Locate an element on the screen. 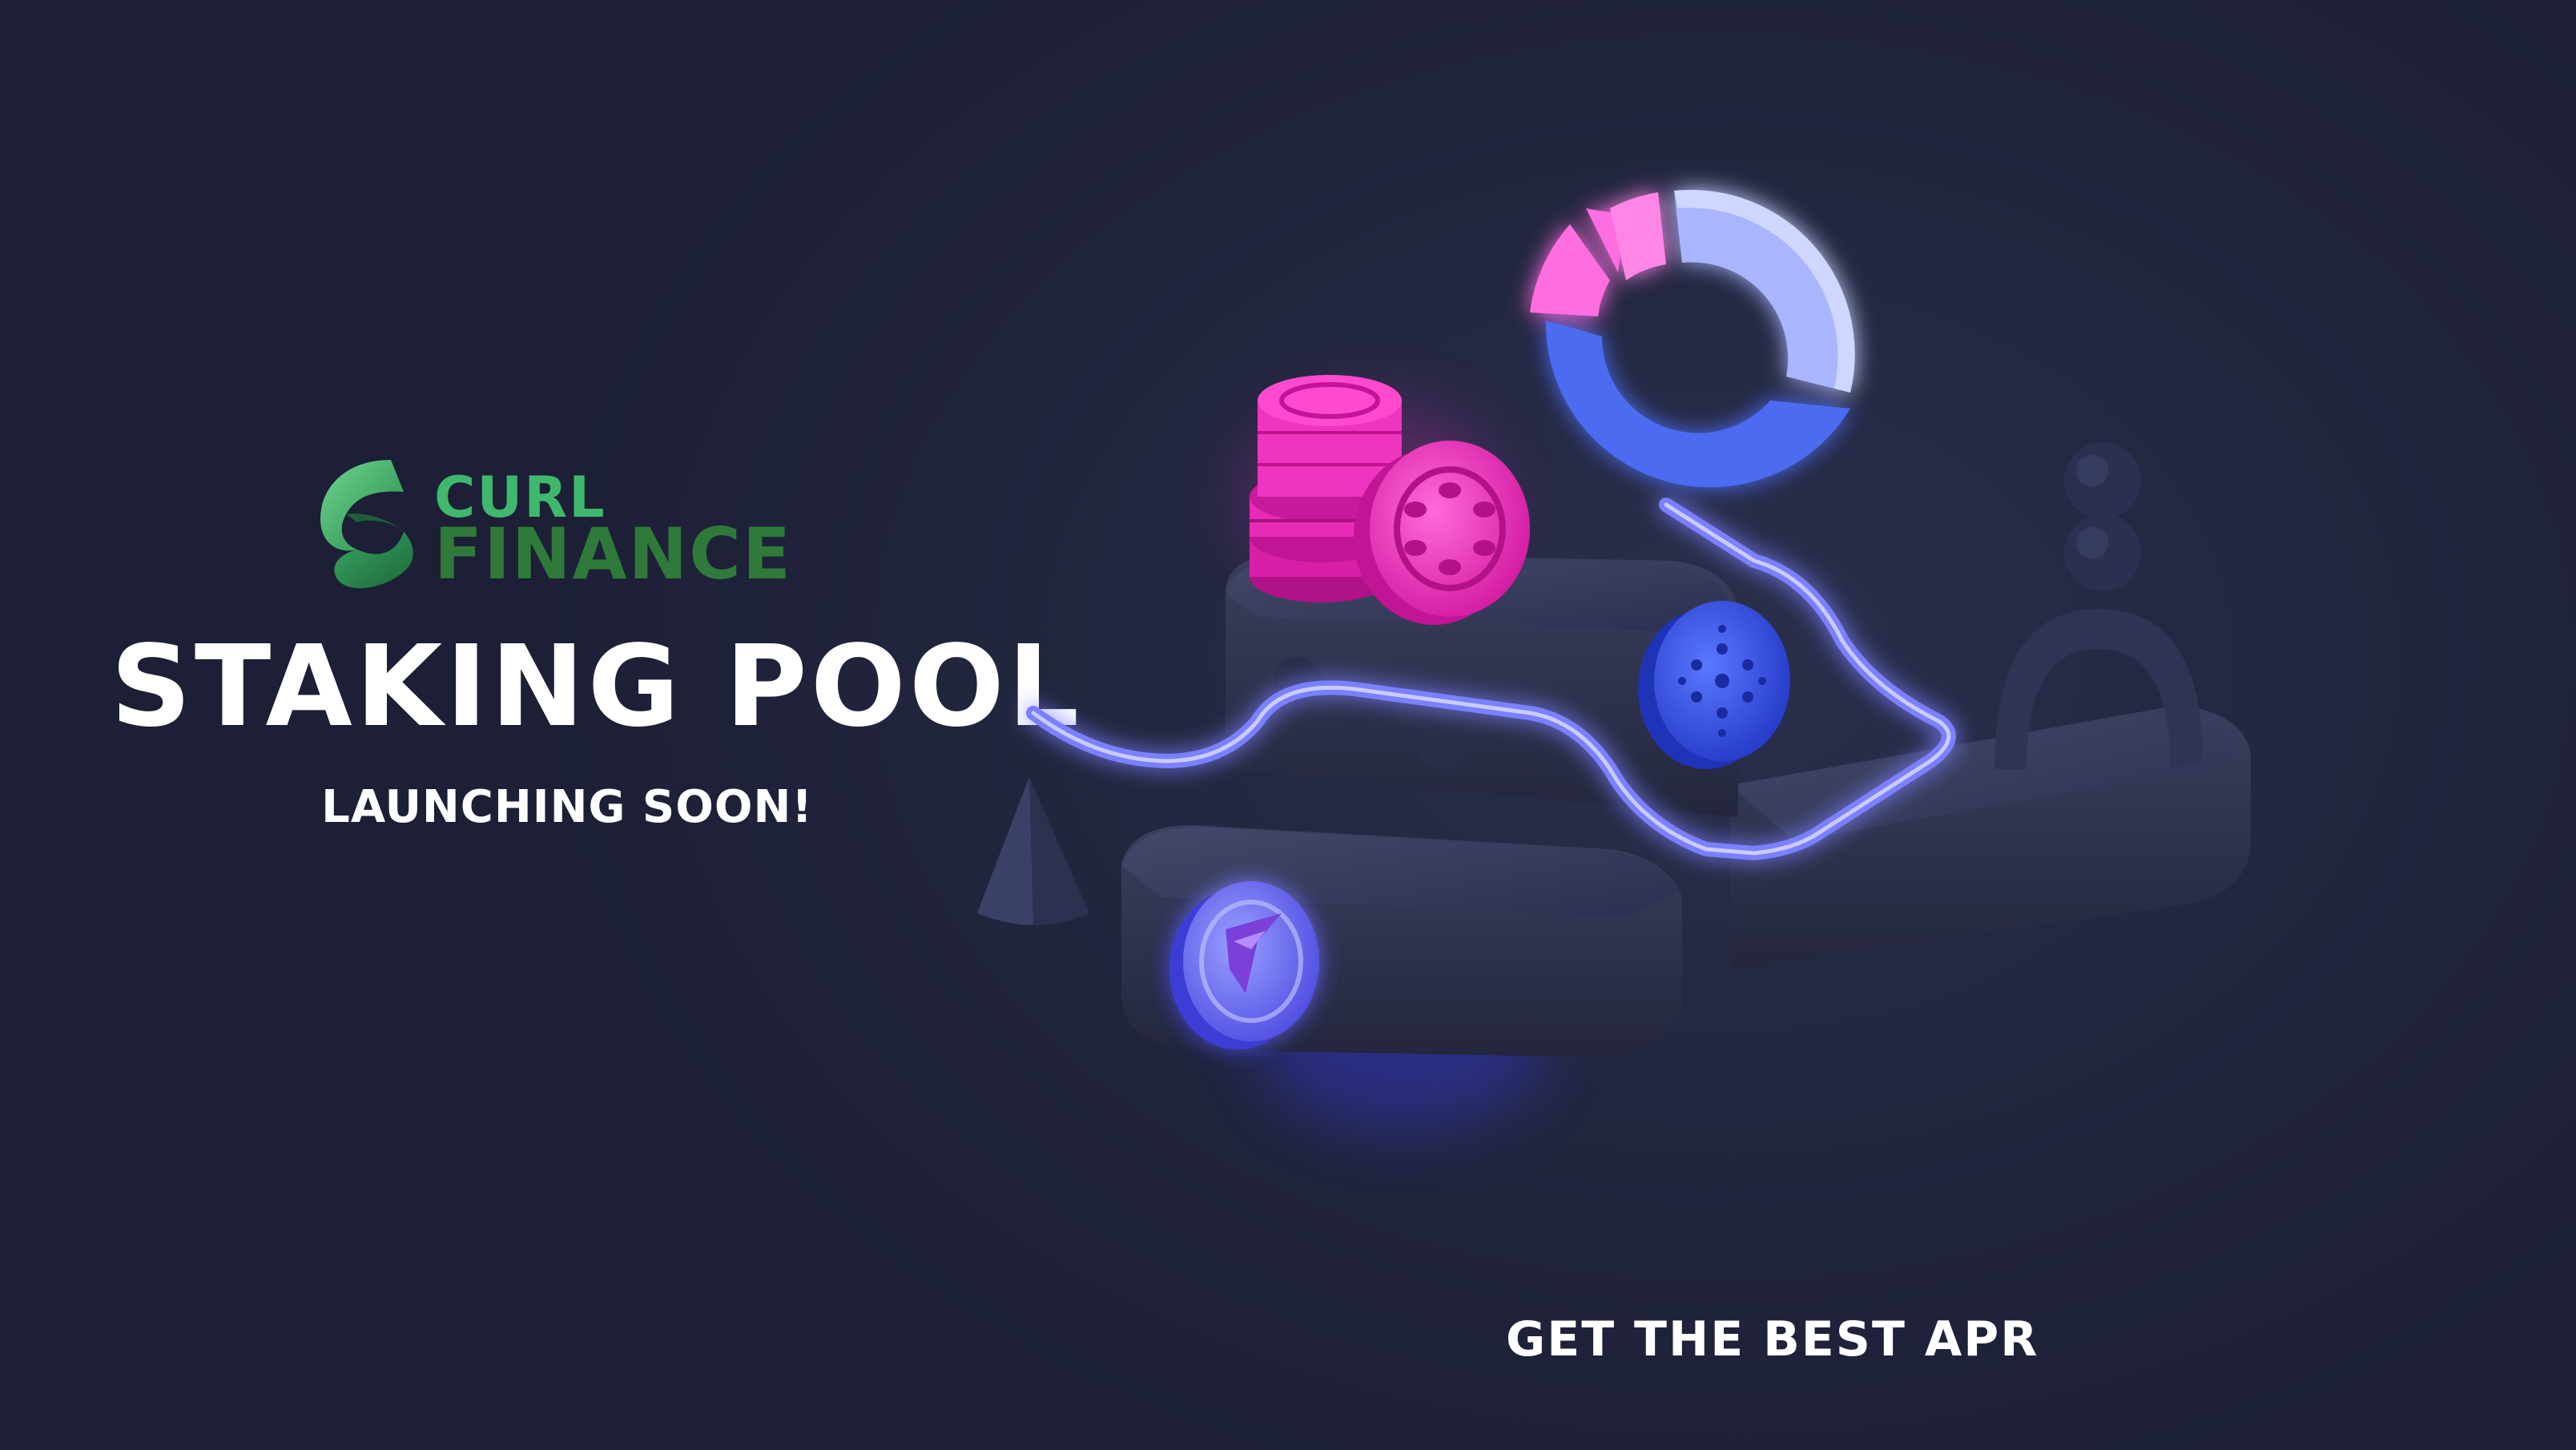 Image resolution: width=2576 pixels, height=1450 pixels. cone-shape is located at coordinates (1033, 851).